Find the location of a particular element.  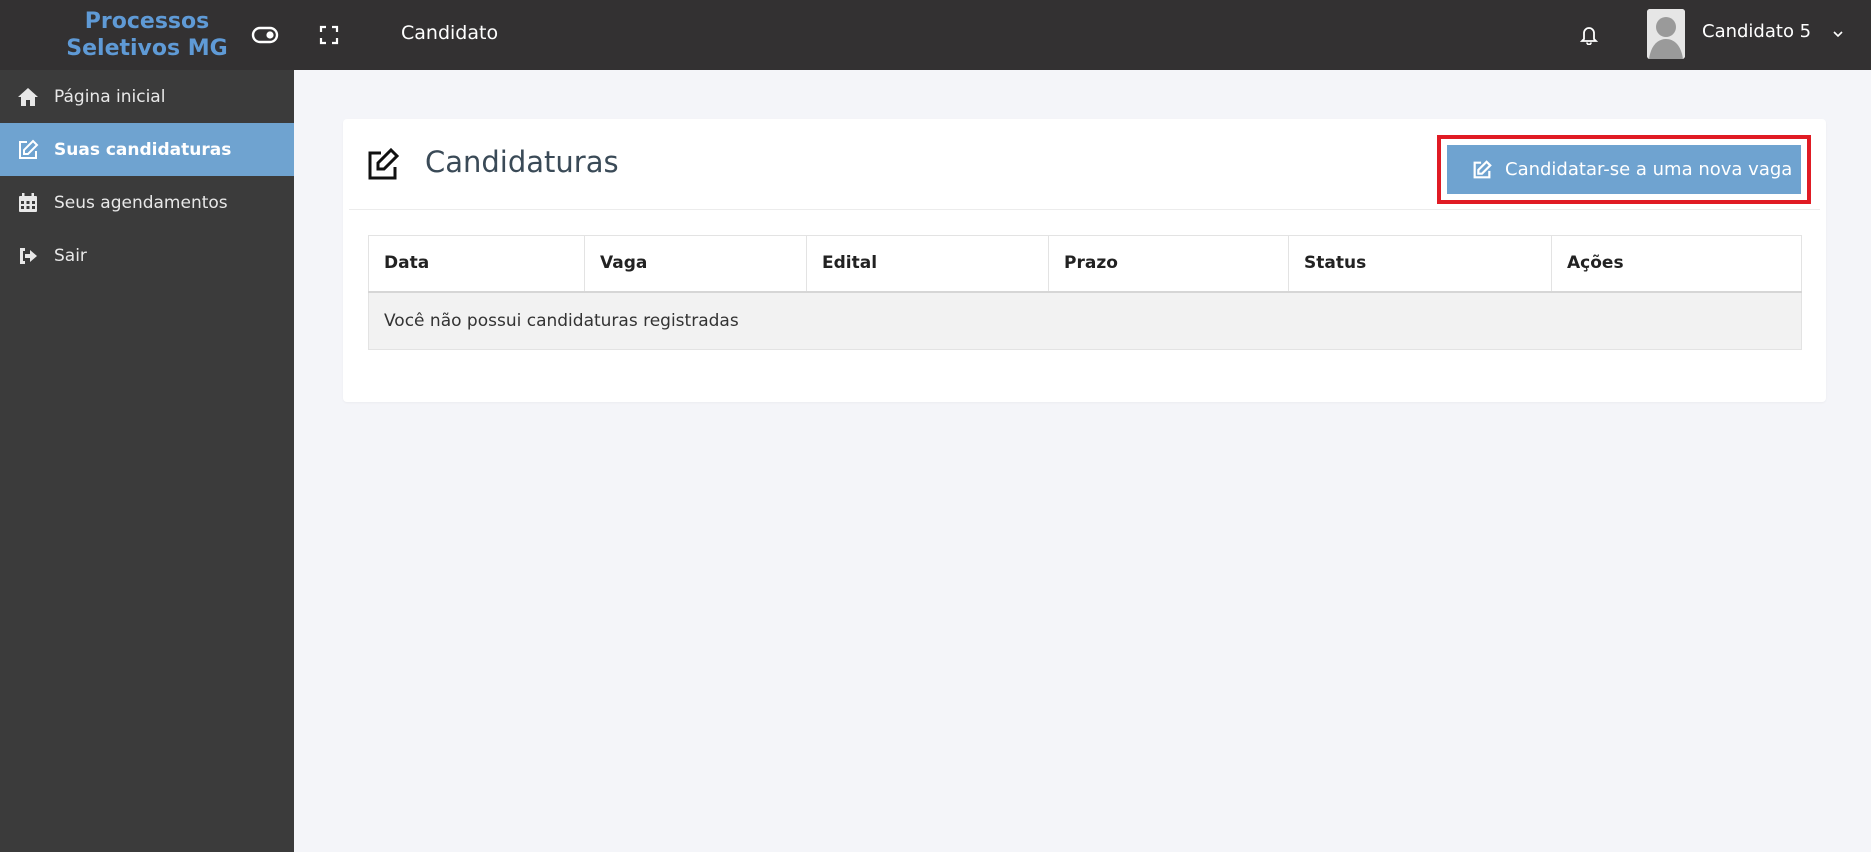

new-application-button-label: Candidatar-se a uma nova vaga is located at coordinates (1649, 169).